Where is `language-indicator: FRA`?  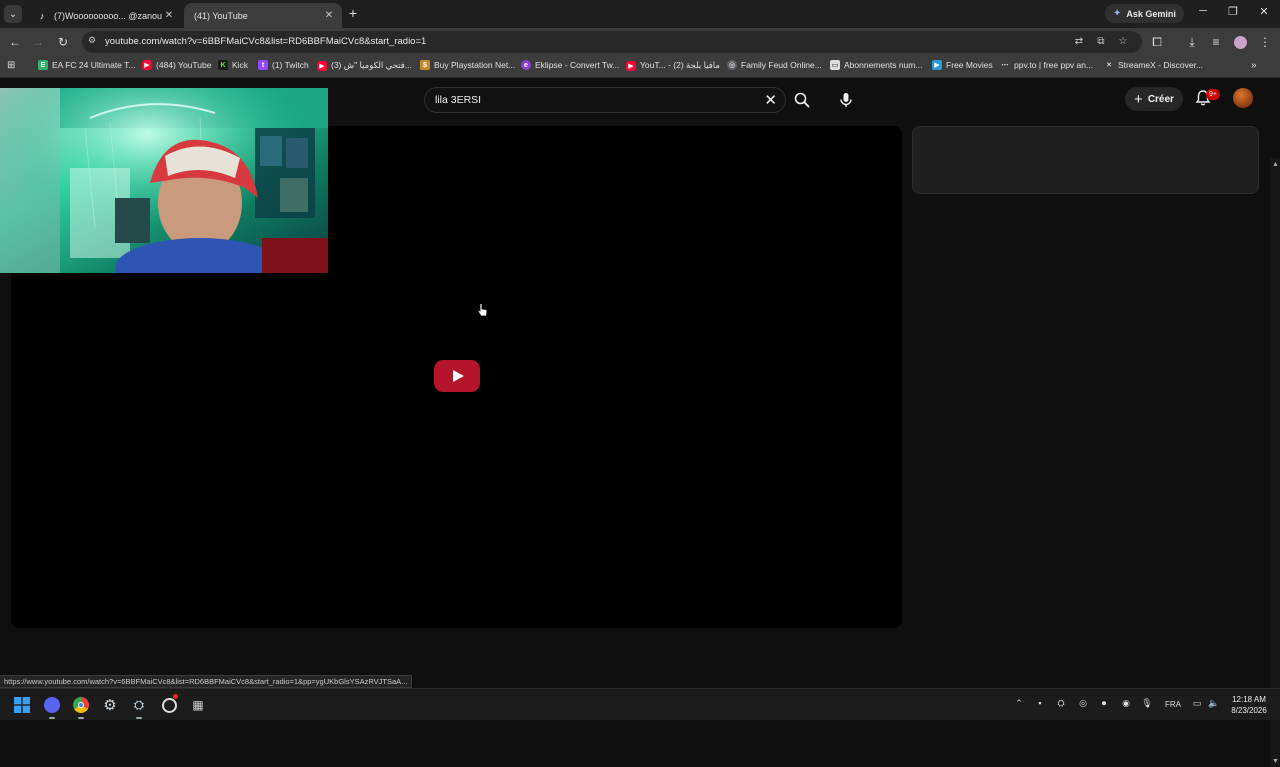
language-indicator: FRA is located at coordinates (1173, 704).